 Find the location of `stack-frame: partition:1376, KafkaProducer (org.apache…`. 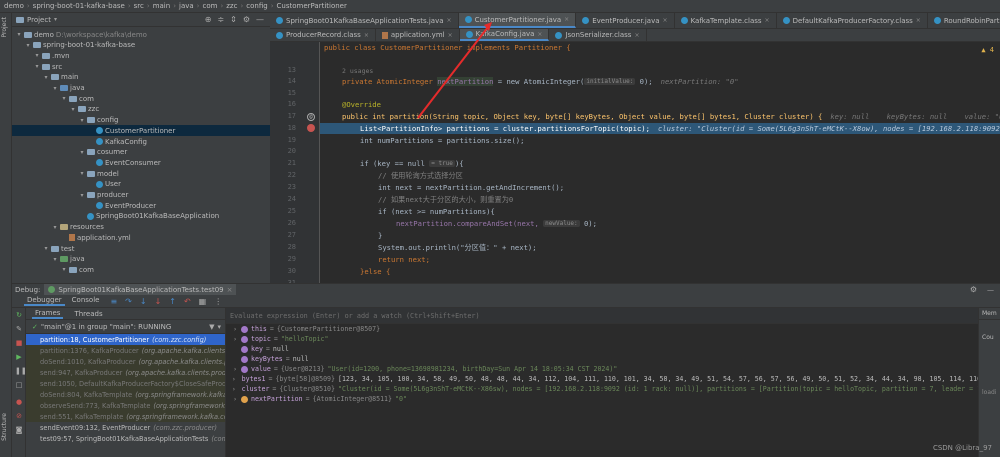

stack-frame: partition:1376, KafkaProducer (org.apache… is located at coordinates (125, 350).